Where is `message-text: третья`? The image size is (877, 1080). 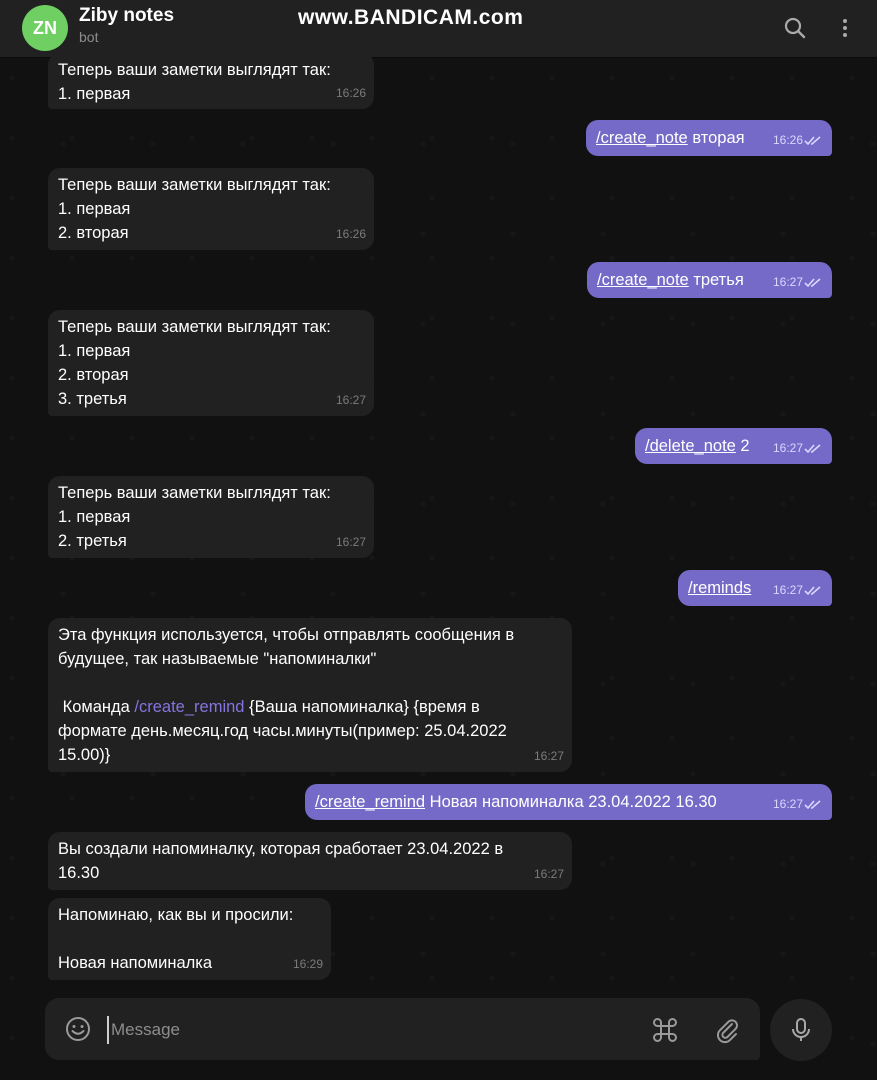
message-text: третья is located at coordinates (716, 280).